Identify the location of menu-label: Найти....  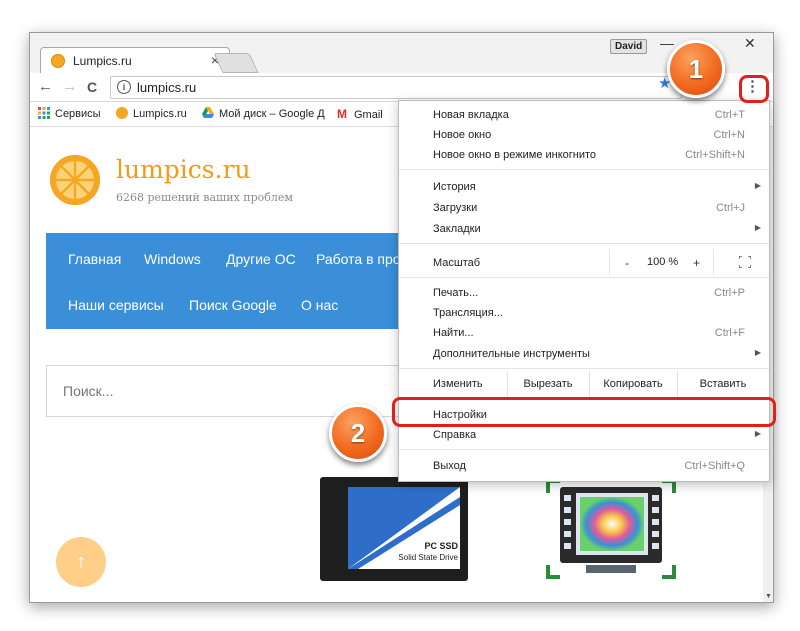
(453, 333).